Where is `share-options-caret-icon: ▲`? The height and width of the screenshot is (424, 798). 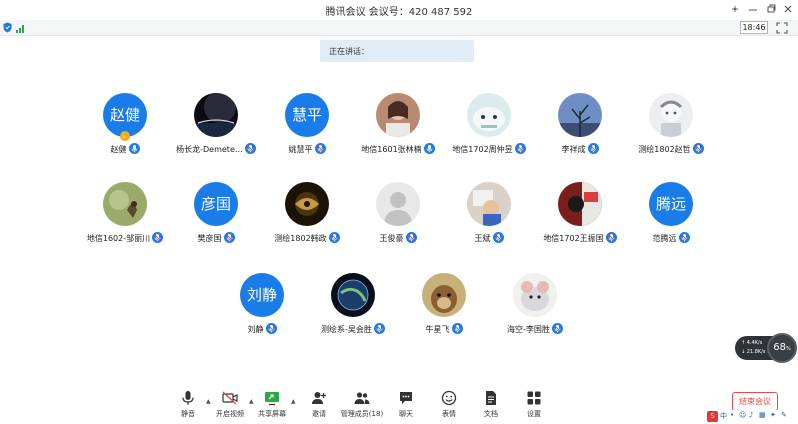
share-options-caret-icon: ▲ is located at coordinates (293, 401).